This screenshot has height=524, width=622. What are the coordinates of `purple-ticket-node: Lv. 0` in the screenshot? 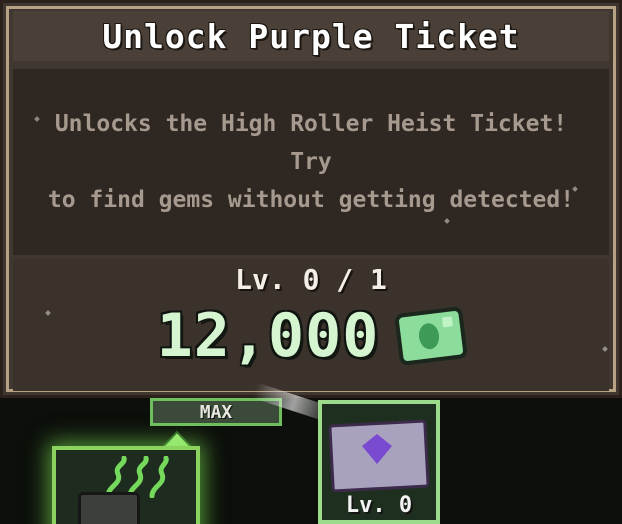 It's located at (379, 462).